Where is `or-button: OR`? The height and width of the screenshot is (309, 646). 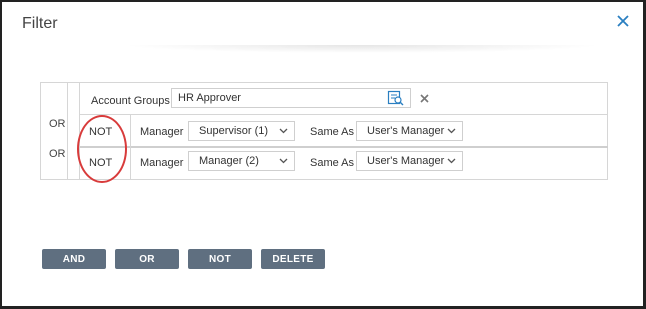 or-button: OR is located at coordinates (147, 259).